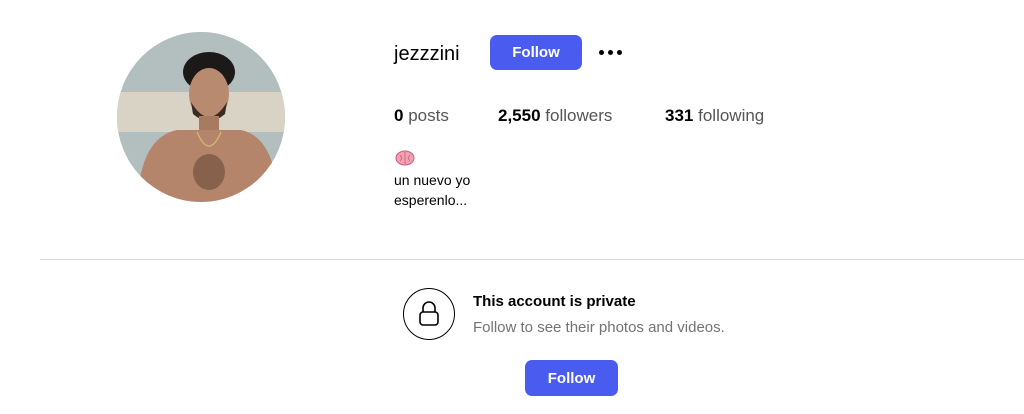 Image resolution: width=1024 pixels, height=414 pixels. What do you see at coordinates (427, 54) in the screenshot?
I see `username: jezzzini` at bounding box center [427, 54].